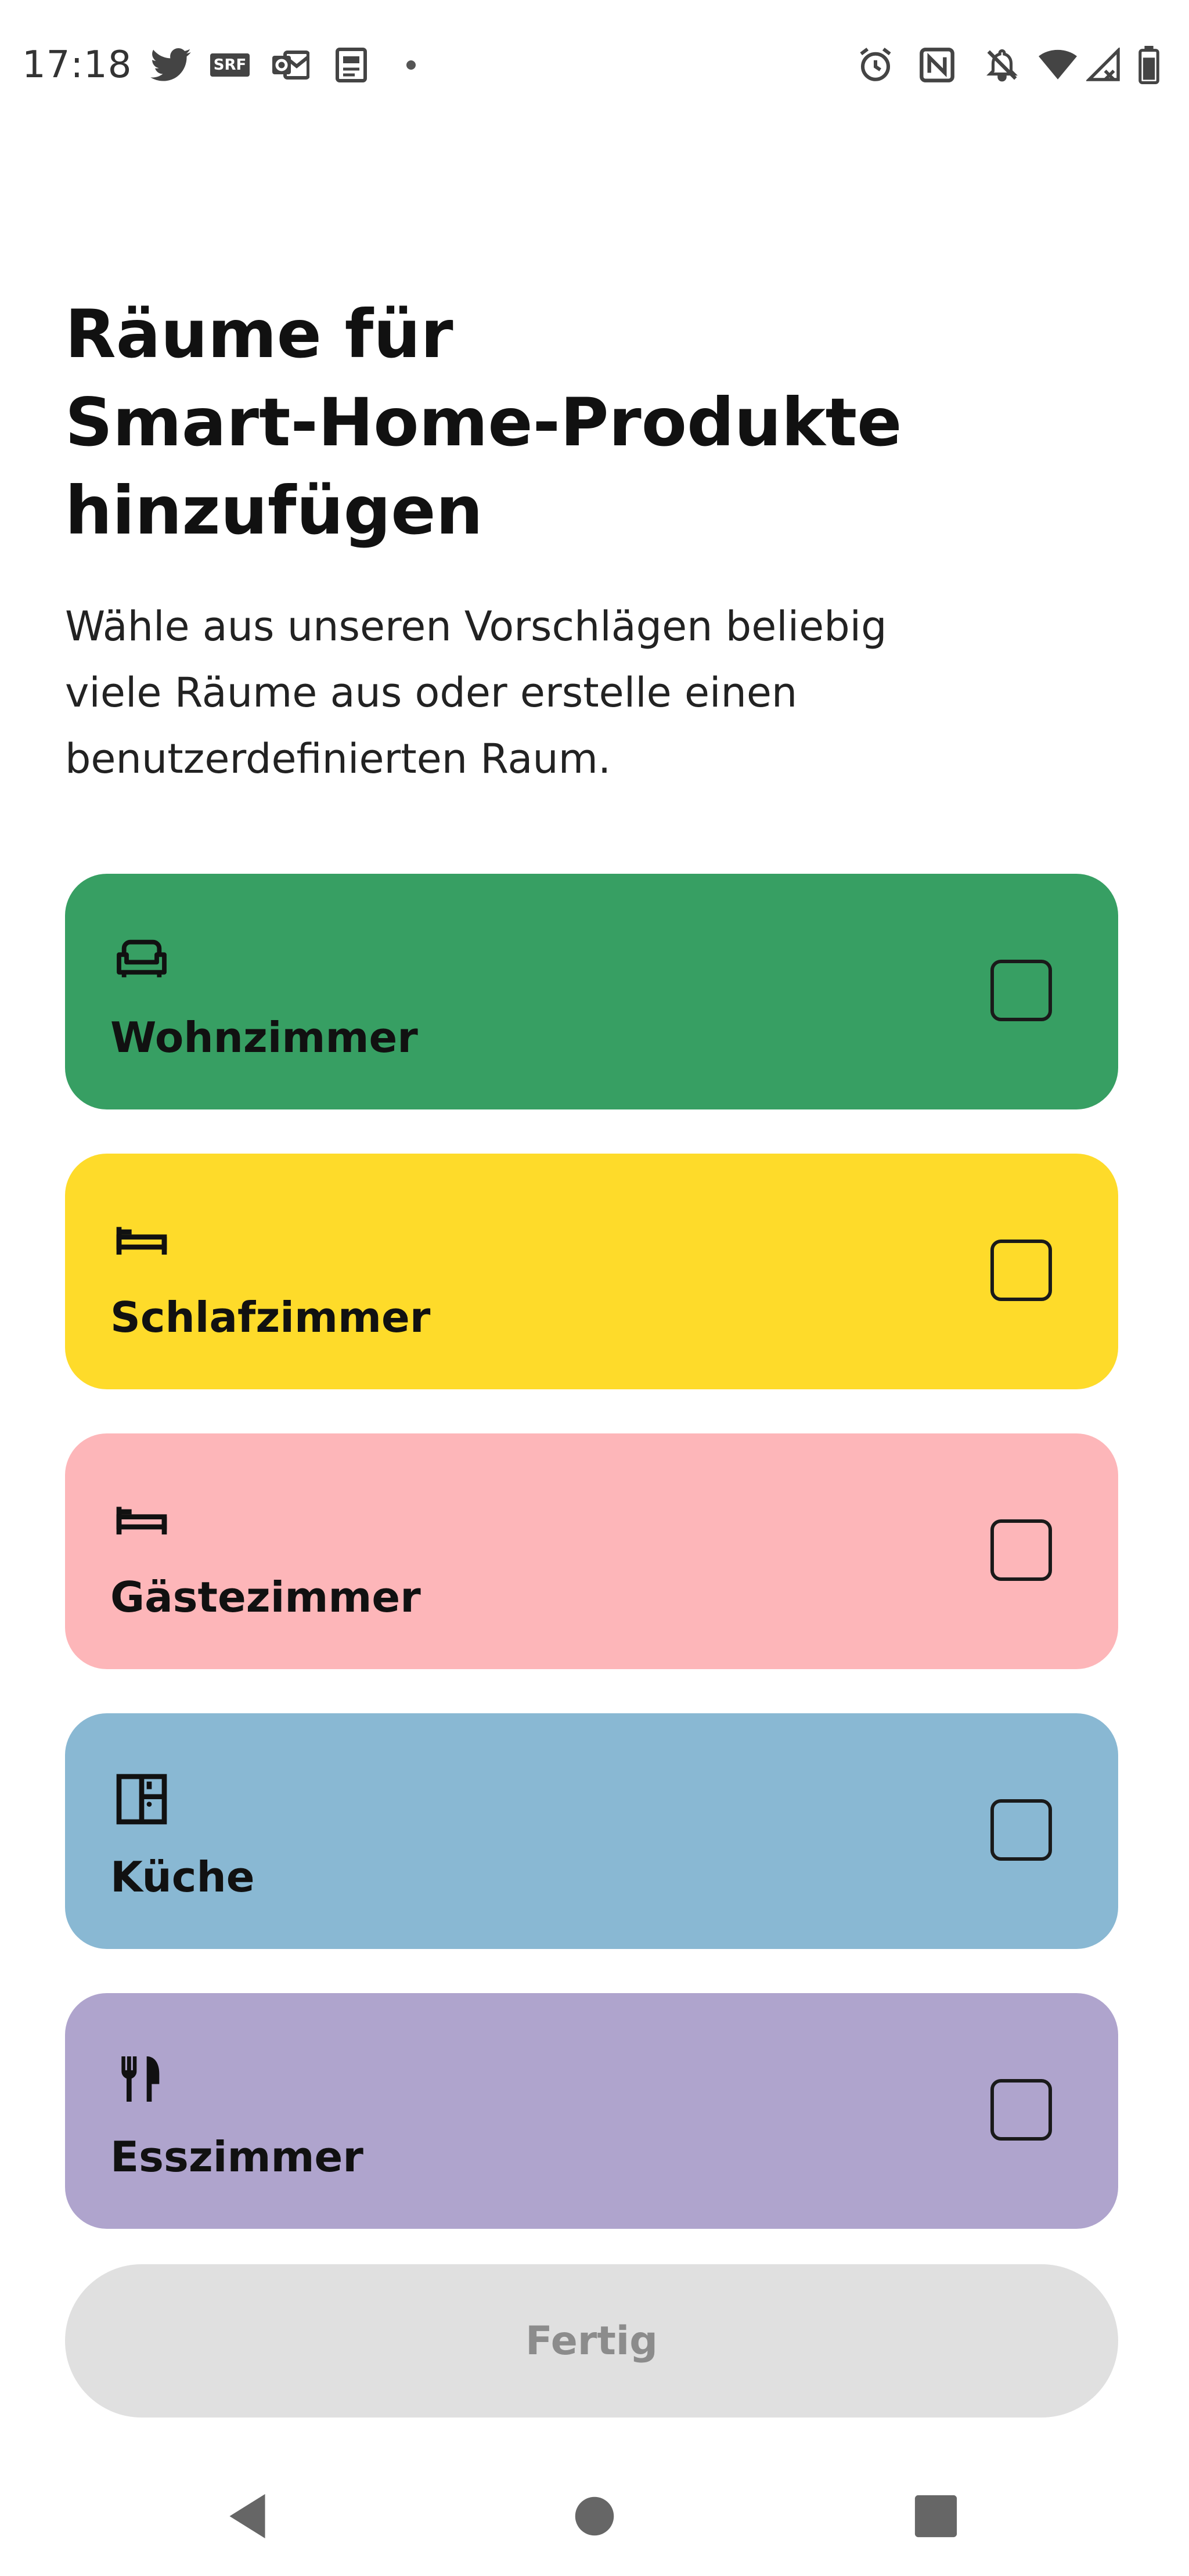 The width and height of the screenshot is (1189, 2576). Describe the element at coordinates (274, 510) in the screenshot. I see `page-title-line: hinzufügen` at that location.